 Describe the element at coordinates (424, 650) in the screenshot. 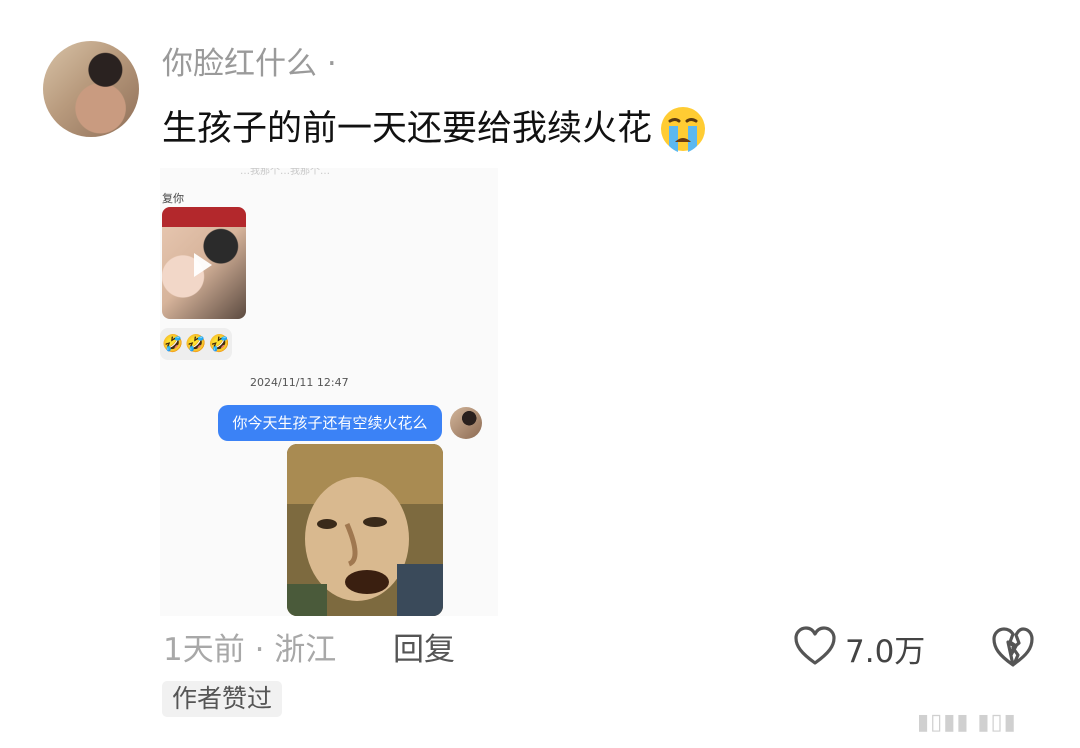

I see `reply-button: 回复` at that location.